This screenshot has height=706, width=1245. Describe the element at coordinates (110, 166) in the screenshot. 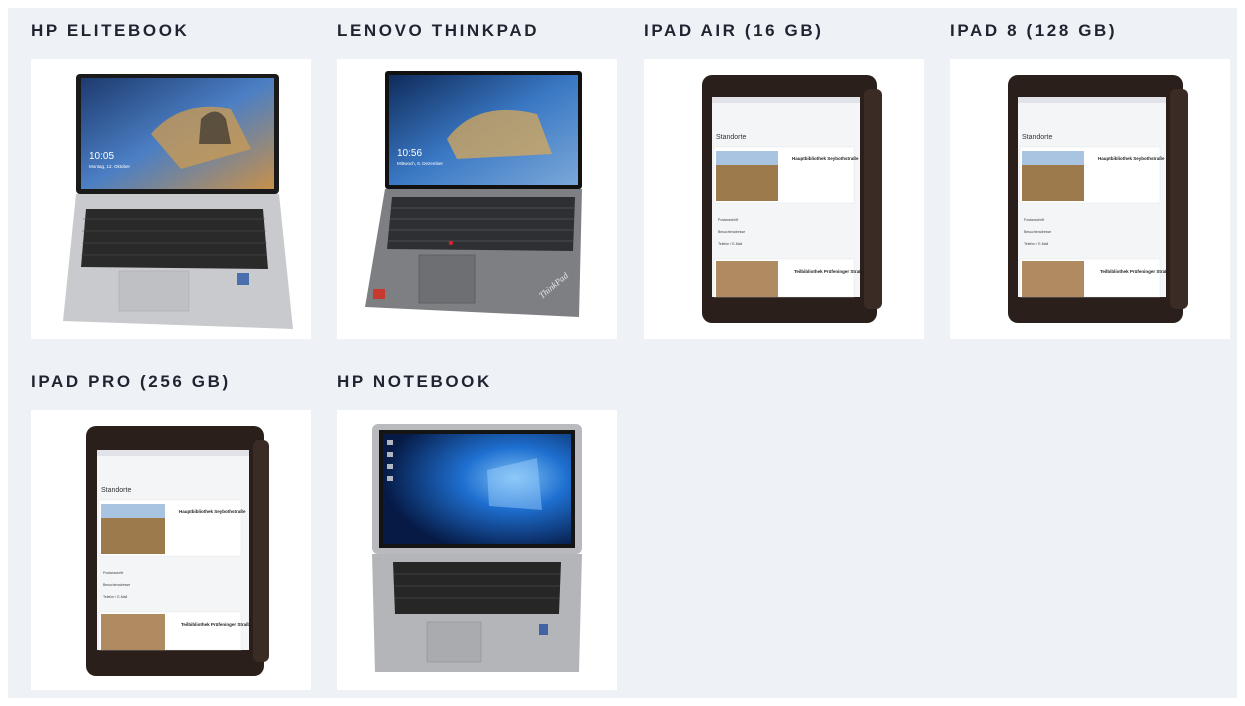

I see `lock-screen-date: Montag, 12. Oktober` at that location.